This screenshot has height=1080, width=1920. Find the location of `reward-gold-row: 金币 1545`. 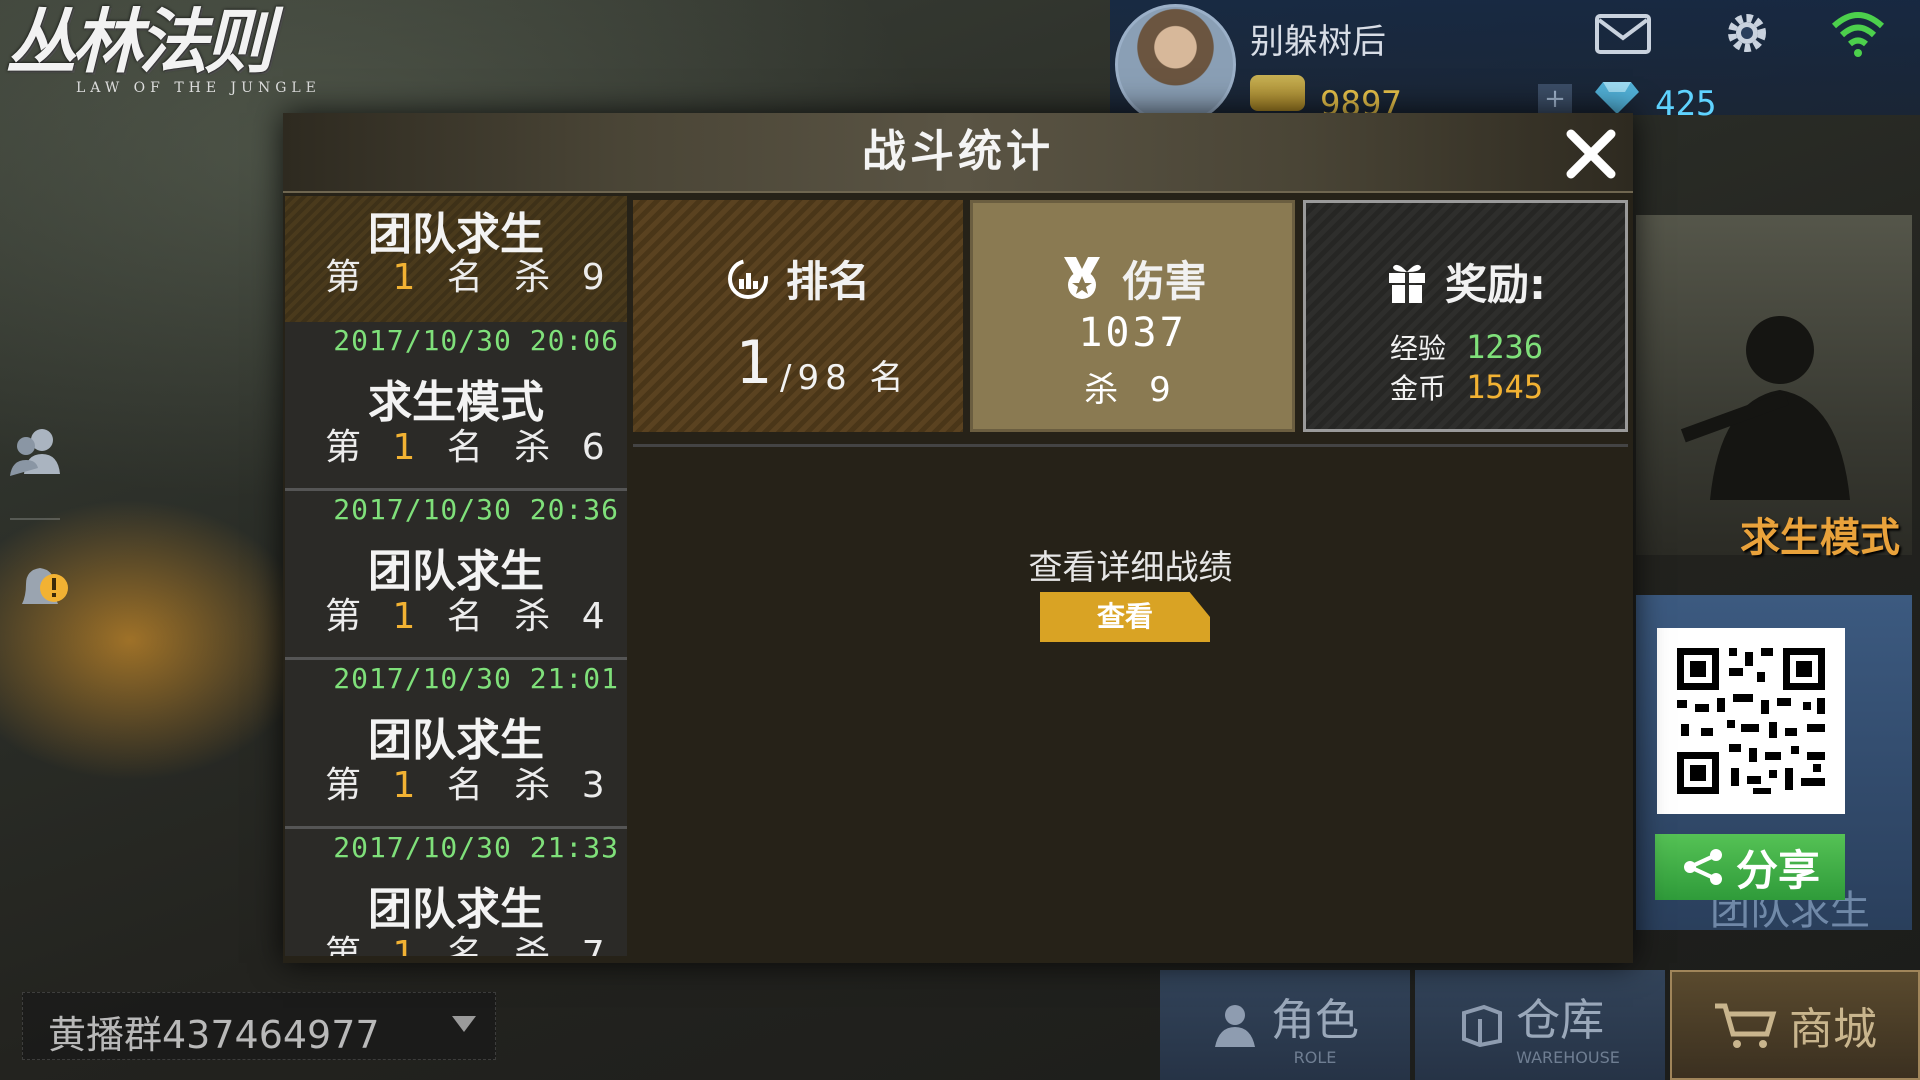

reward-gold-row: 金币 1545 is located at coordinates (1466, 387).